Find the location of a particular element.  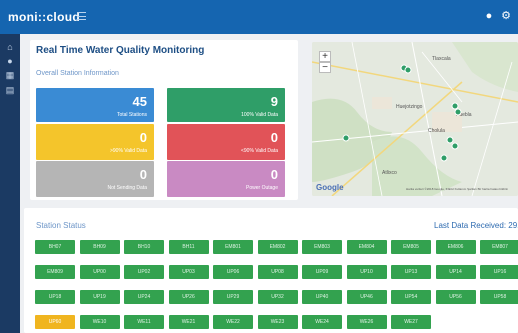

station-tile-em803: EM803 is located at coordinates (322, 247).